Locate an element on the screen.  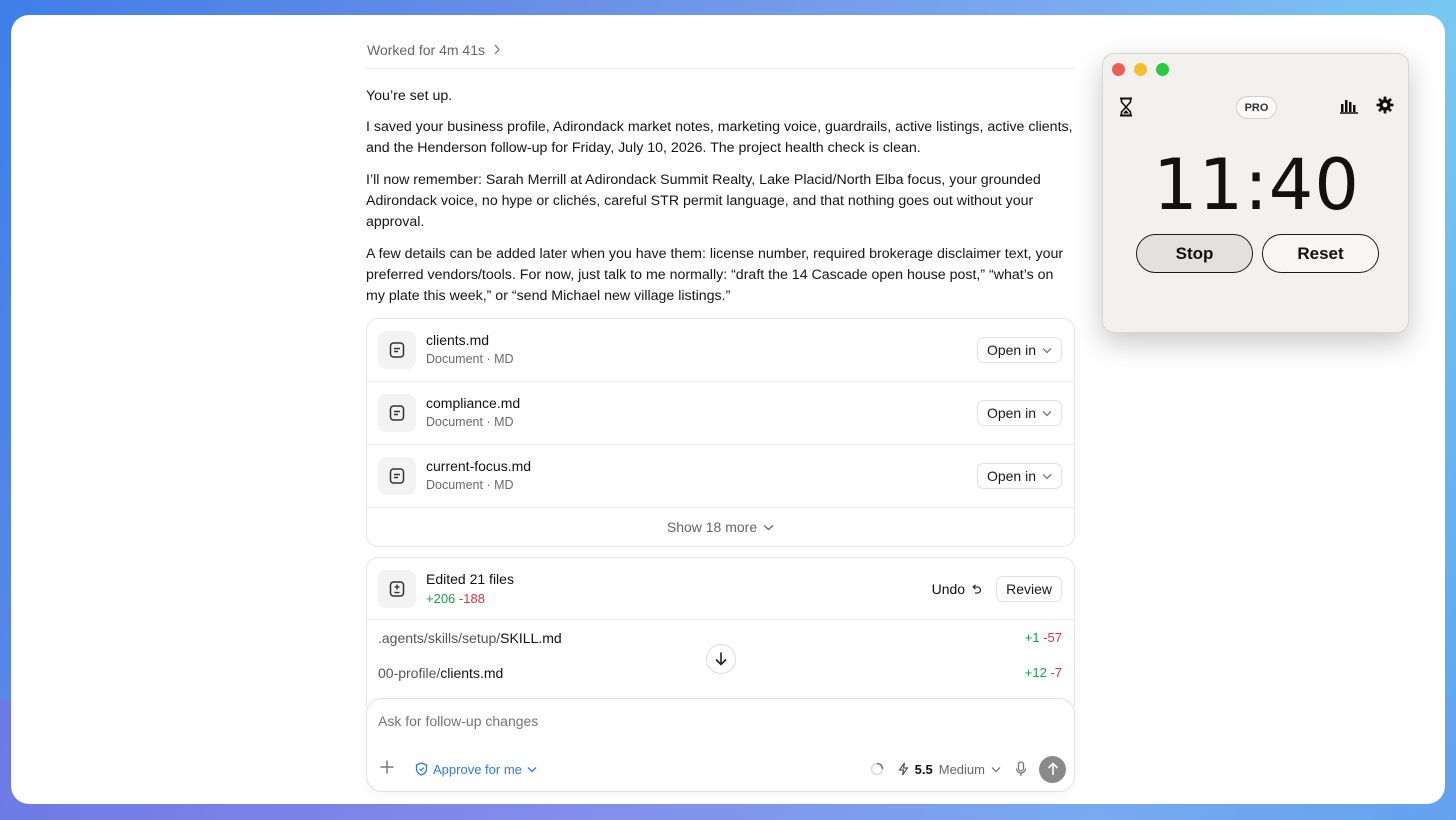
file-meta: current-focus.md Document · MD is located at coordinates (701, 476).